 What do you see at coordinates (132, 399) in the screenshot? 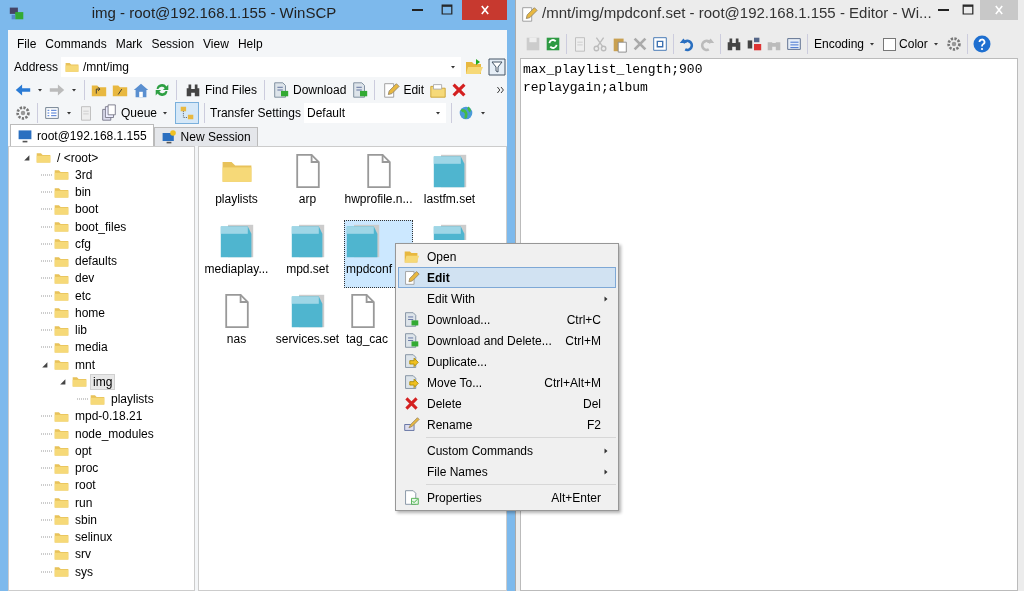
I see `tree-item: playlists` at bounding box center [132, 399].